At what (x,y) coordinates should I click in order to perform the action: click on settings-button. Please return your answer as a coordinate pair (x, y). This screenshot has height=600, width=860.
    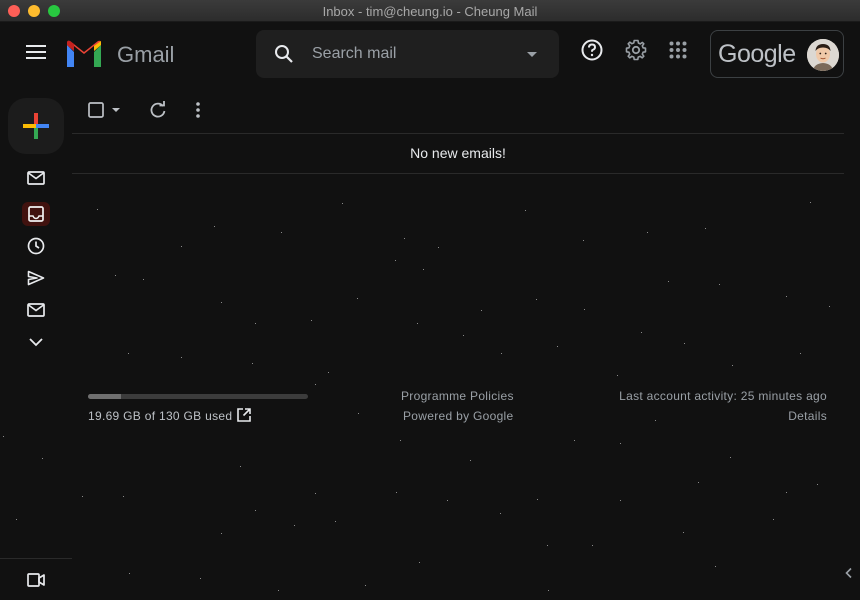
    Looking at the image, I should click on (636, 50).